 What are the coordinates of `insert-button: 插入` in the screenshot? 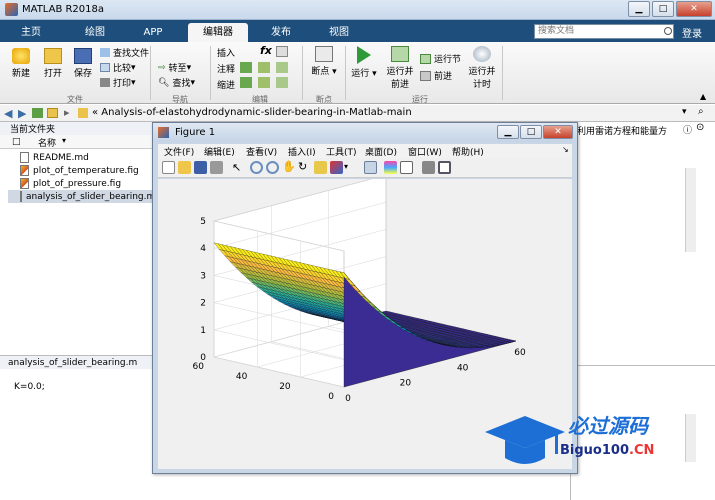 It's located at (226, 52).